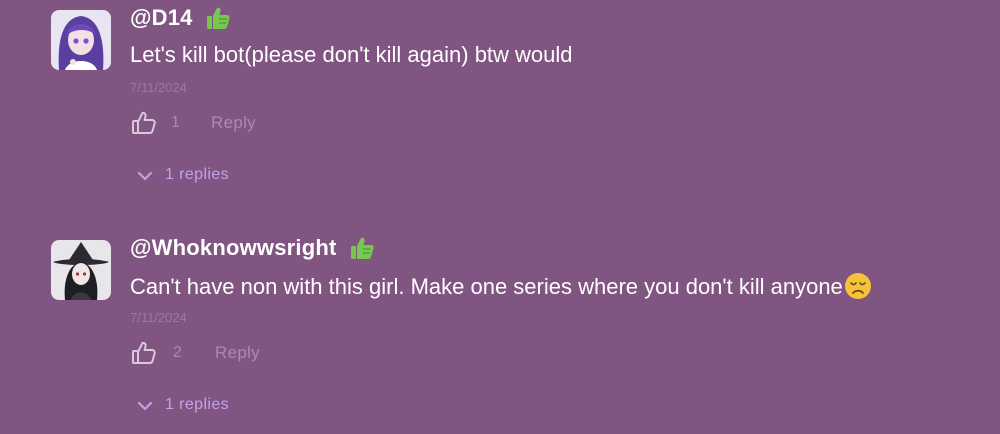 The image size is (1000, 434). I want to click on username-row: @Whoknowwsright, so click(252, 248).